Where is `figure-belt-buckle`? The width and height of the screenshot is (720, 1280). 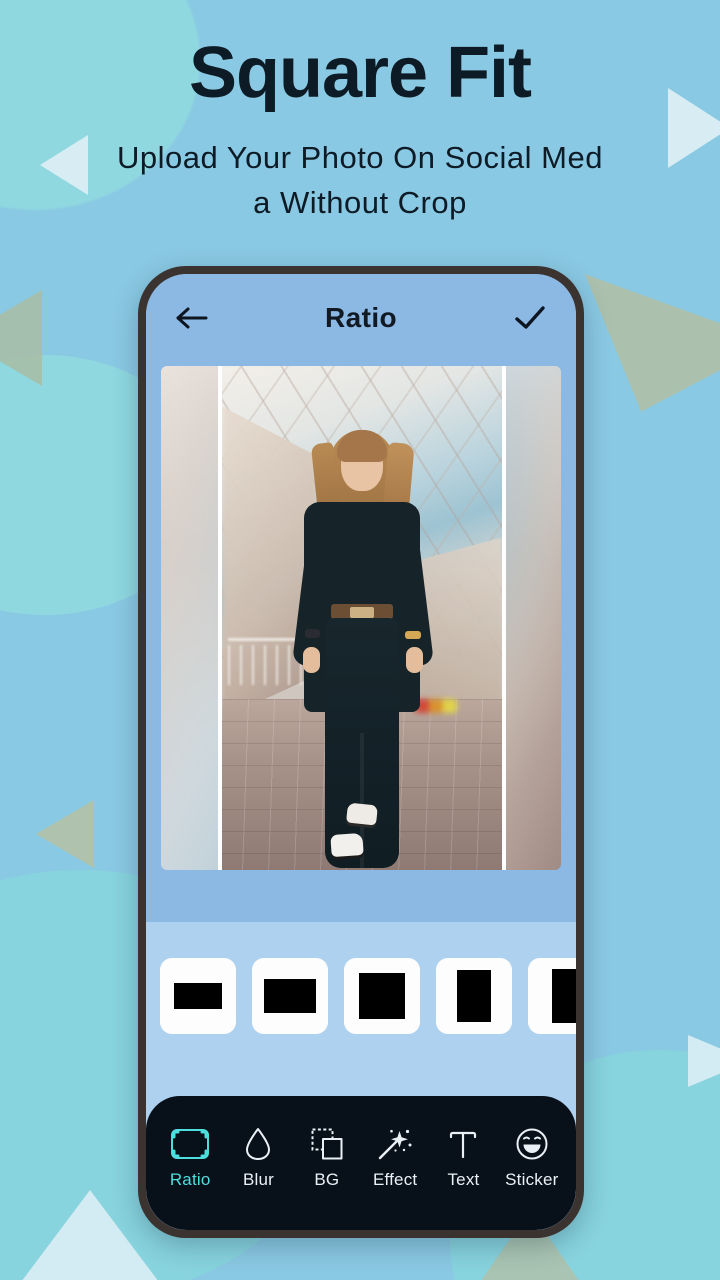 figure-belt-buckle is located at coordinates (362, 613).